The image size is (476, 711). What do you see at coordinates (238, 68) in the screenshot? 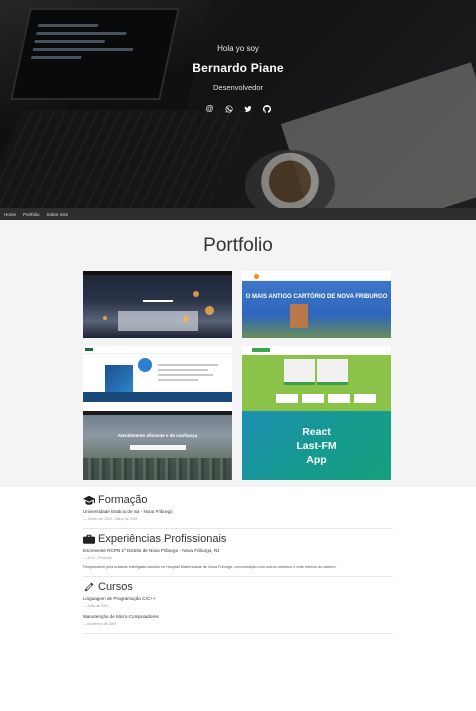
I see `hero-name: Bernardo Piane` at bounding box center [238, 68].